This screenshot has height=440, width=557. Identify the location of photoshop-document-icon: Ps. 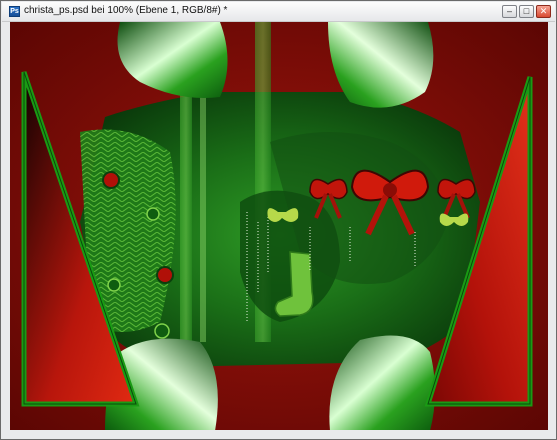
(14, 11).